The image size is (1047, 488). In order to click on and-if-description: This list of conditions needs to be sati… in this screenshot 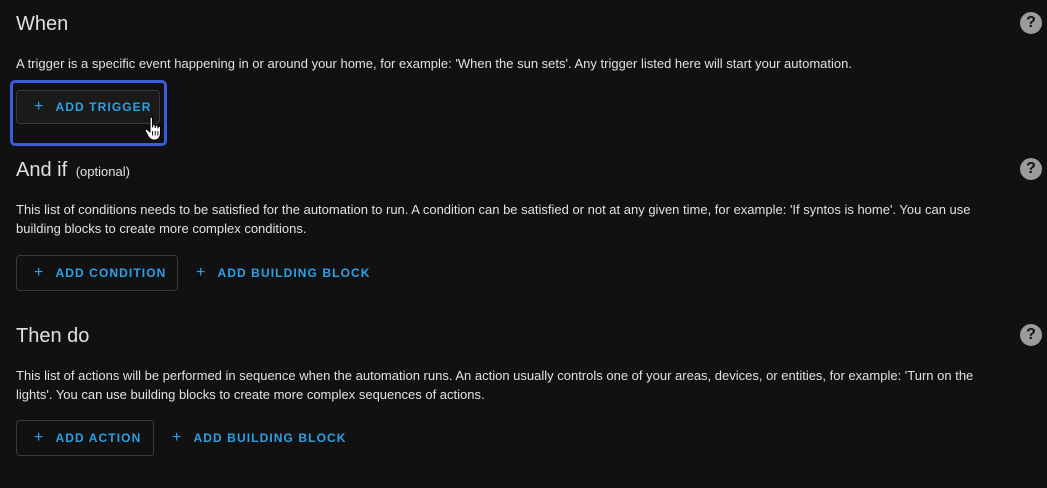, I will do `click(531, 219)`.